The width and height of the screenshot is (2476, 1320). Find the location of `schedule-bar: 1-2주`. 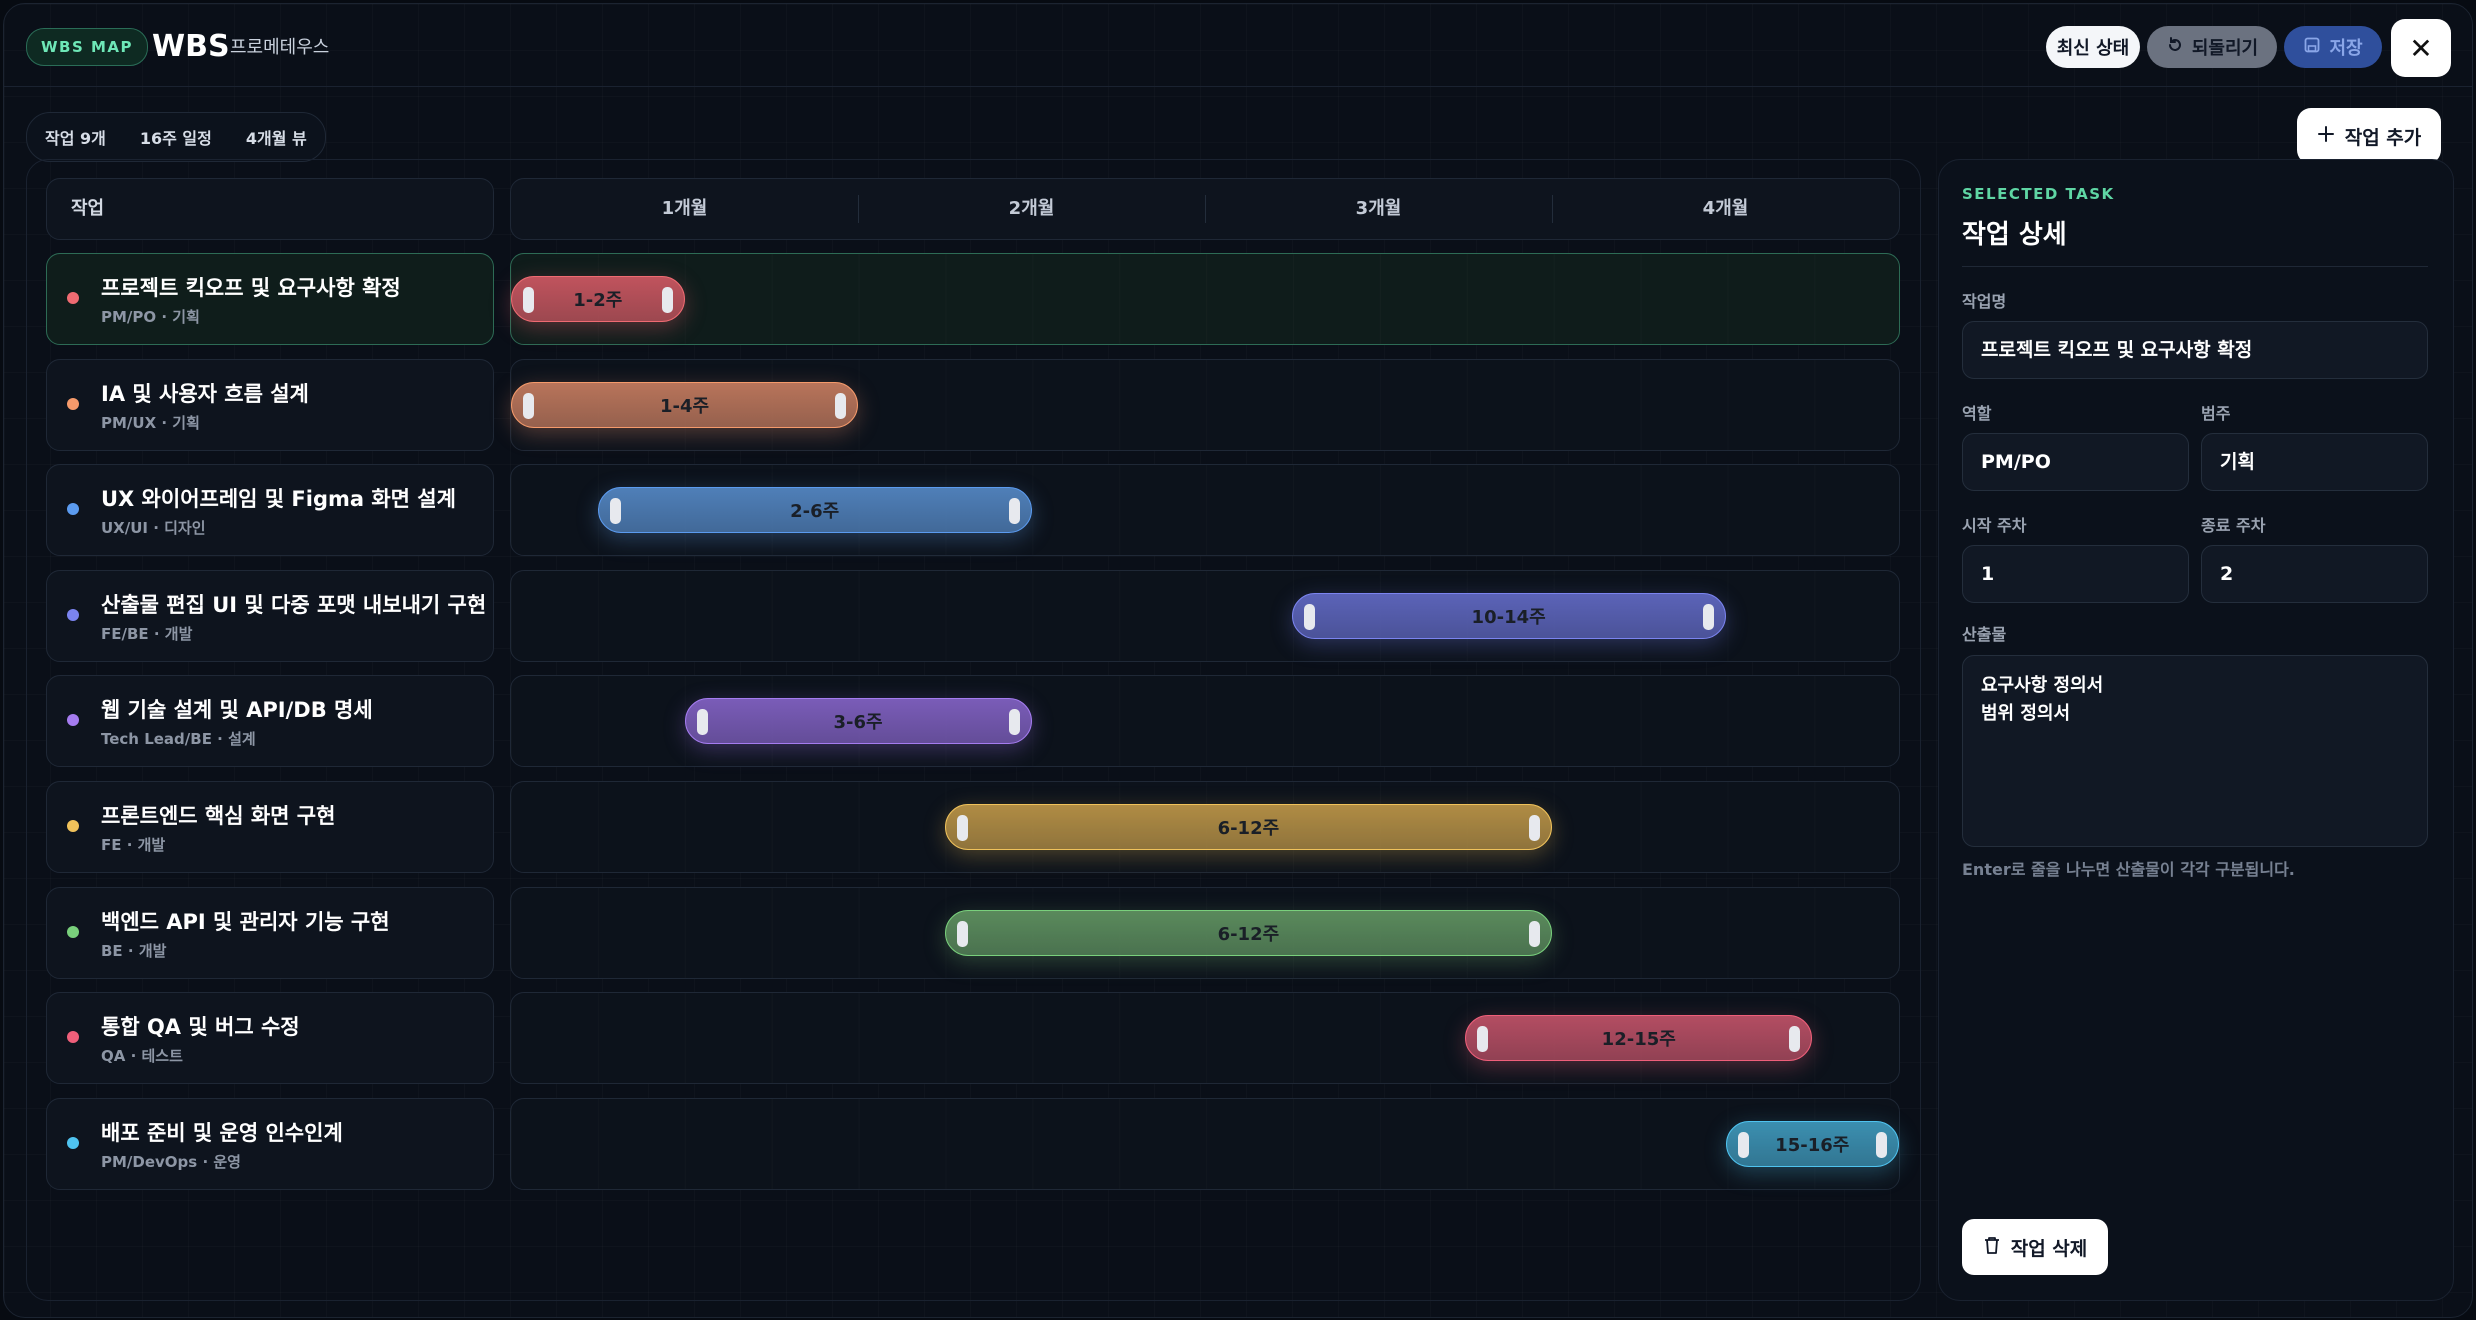

schedule-bar: 1-2주 is located at coordinates (598, 299).